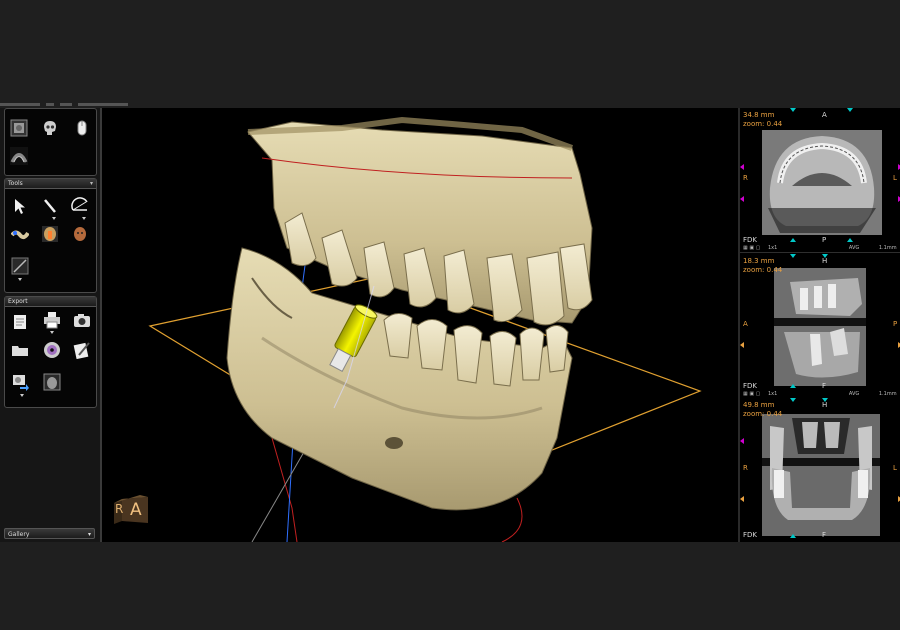 The width and height of the screenshot is (900, 630). I want to click on sagittal-top-label: H, so click(825, 261).